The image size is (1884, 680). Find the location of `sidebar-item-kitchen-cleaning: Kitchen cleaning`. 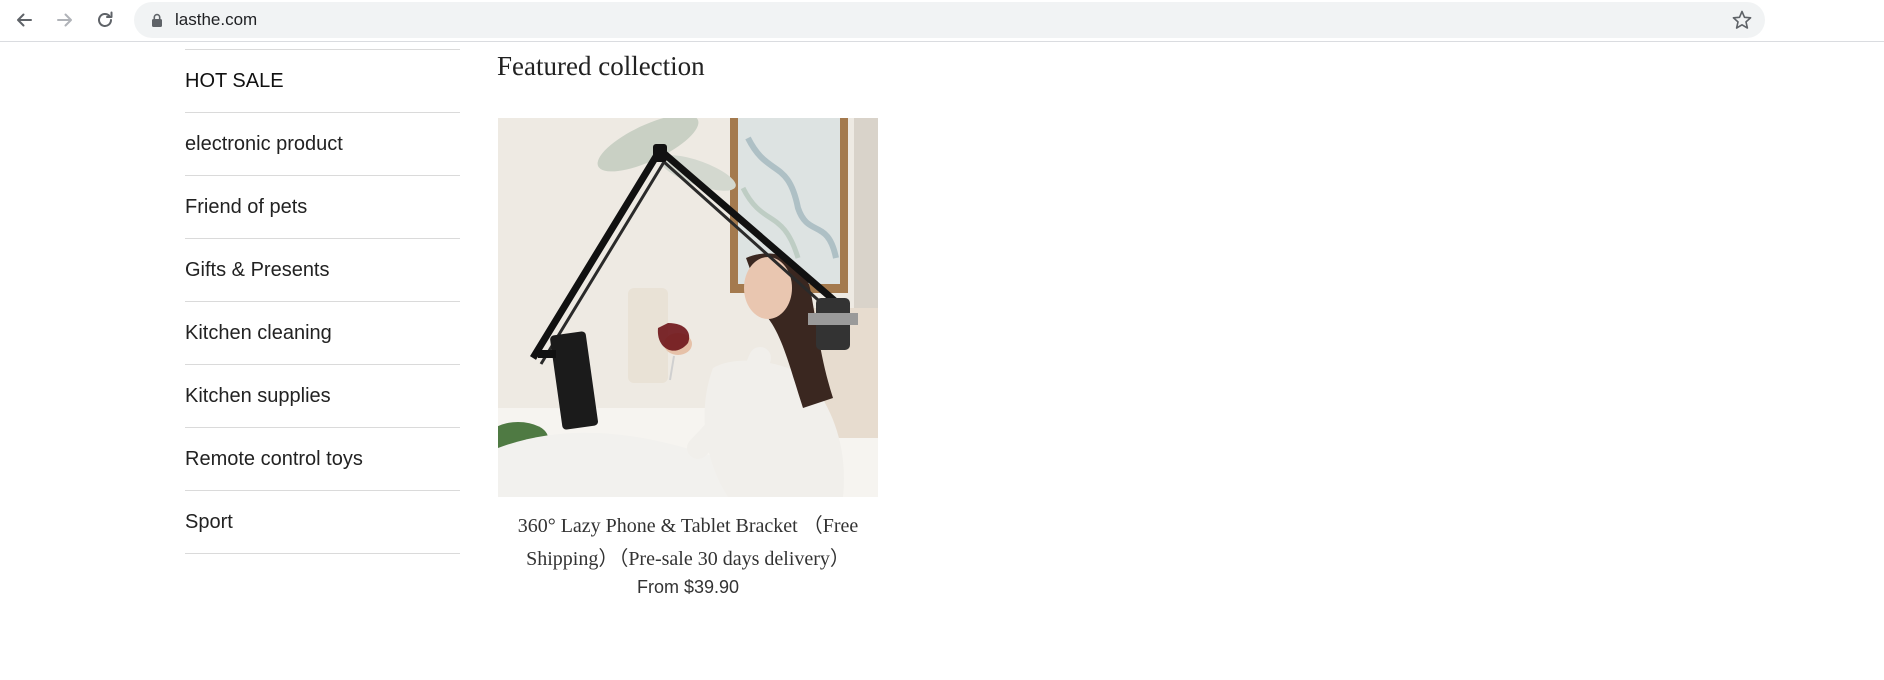

sidebar-item-kitchen-cleaning: Kitchen cleaning is located at coordinates (322, 333).